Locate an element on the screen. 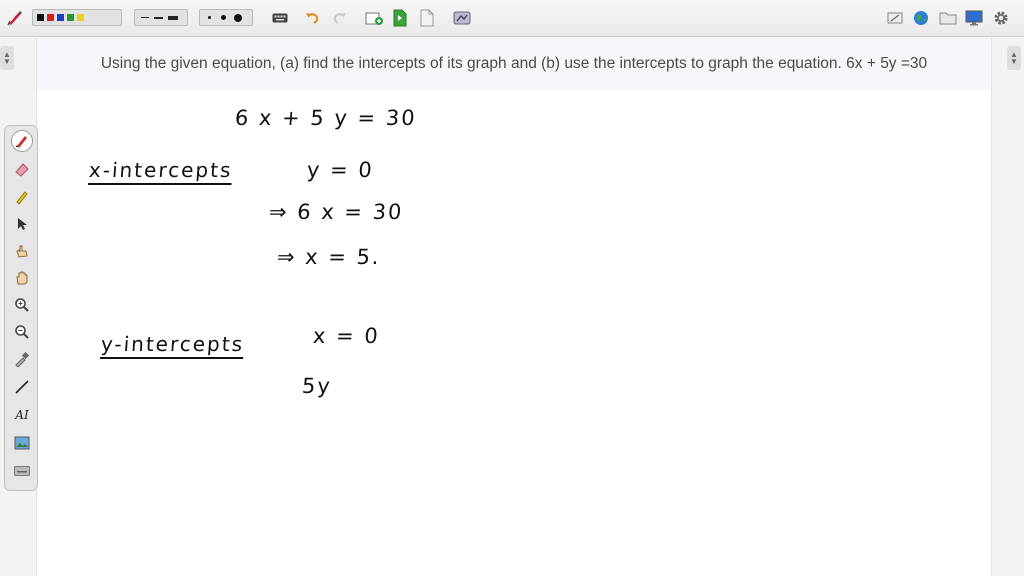 The image size is (1024, 576). globe-icon is located at coordinates (921, 18).